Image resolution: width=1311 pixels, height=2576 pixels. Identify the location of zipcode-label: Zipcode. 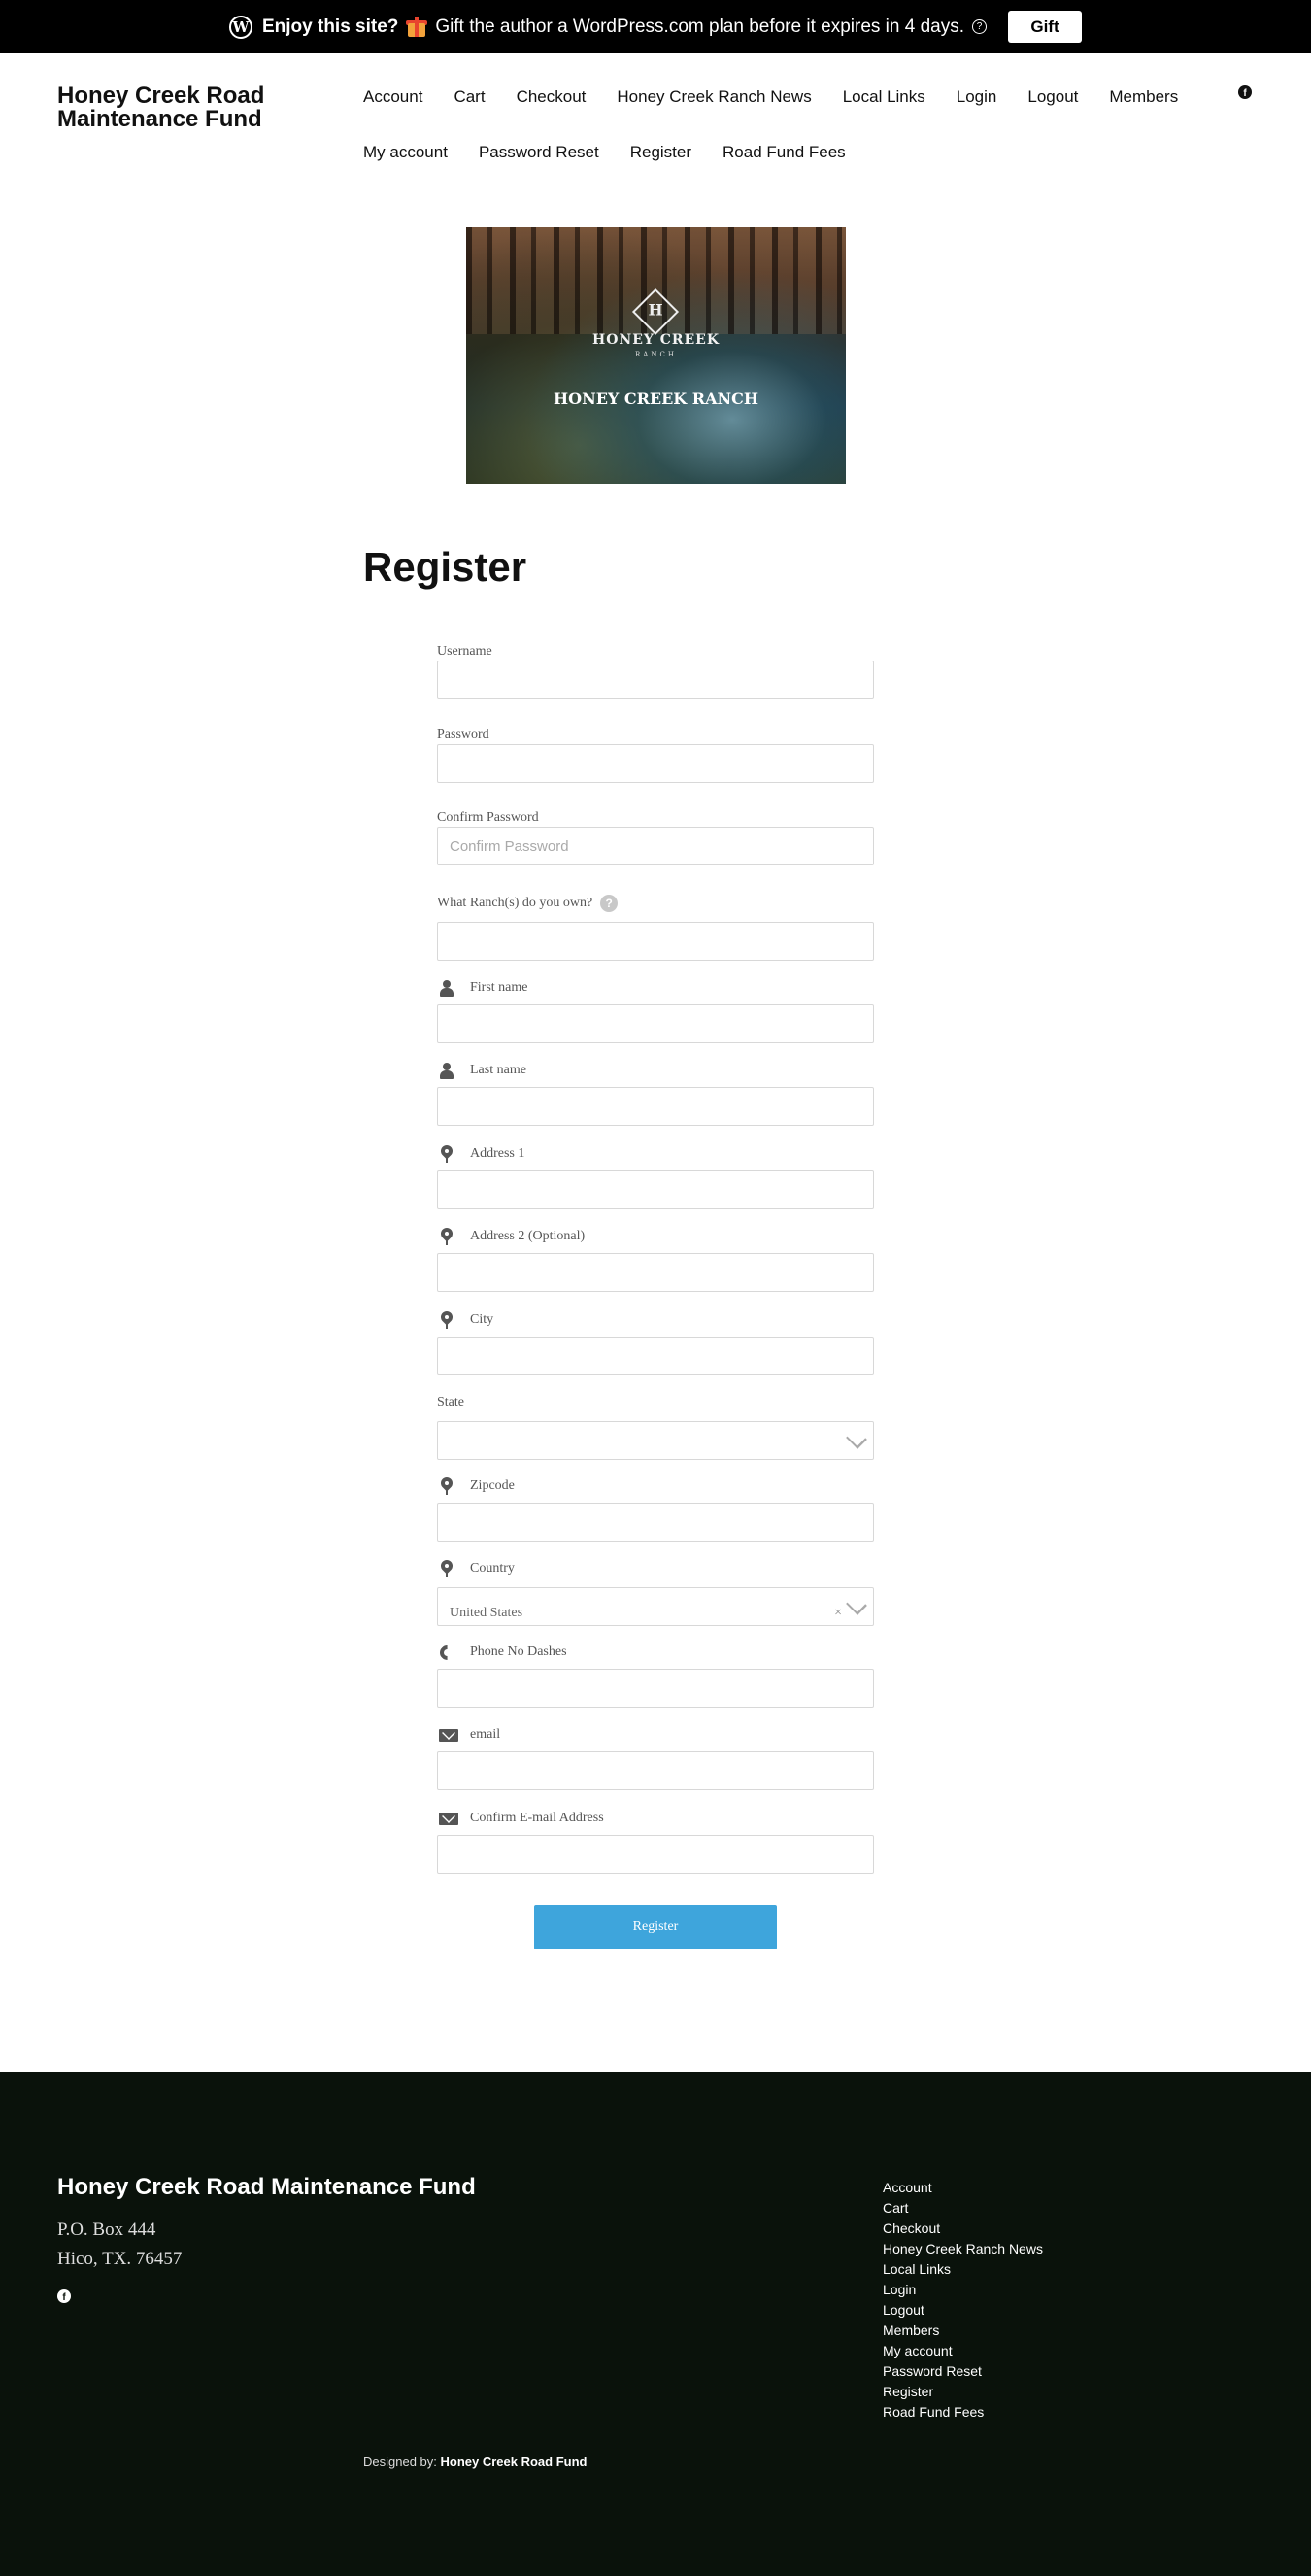
(492, 1485).